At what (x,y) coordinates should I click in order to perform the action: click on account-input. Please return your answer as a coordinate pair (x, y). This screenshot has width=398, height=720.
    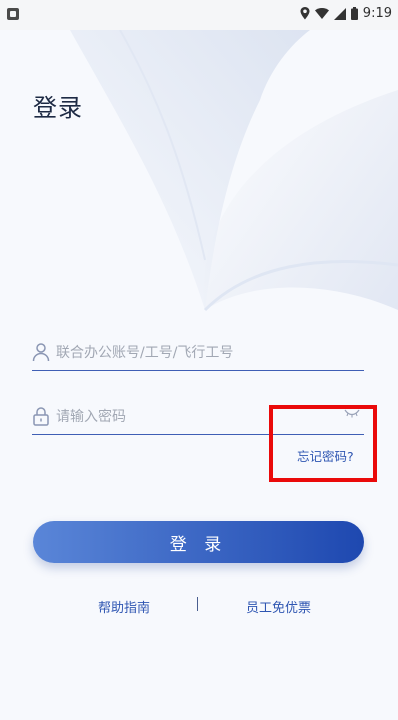
    Looking at the image, I should click on (201, 353).